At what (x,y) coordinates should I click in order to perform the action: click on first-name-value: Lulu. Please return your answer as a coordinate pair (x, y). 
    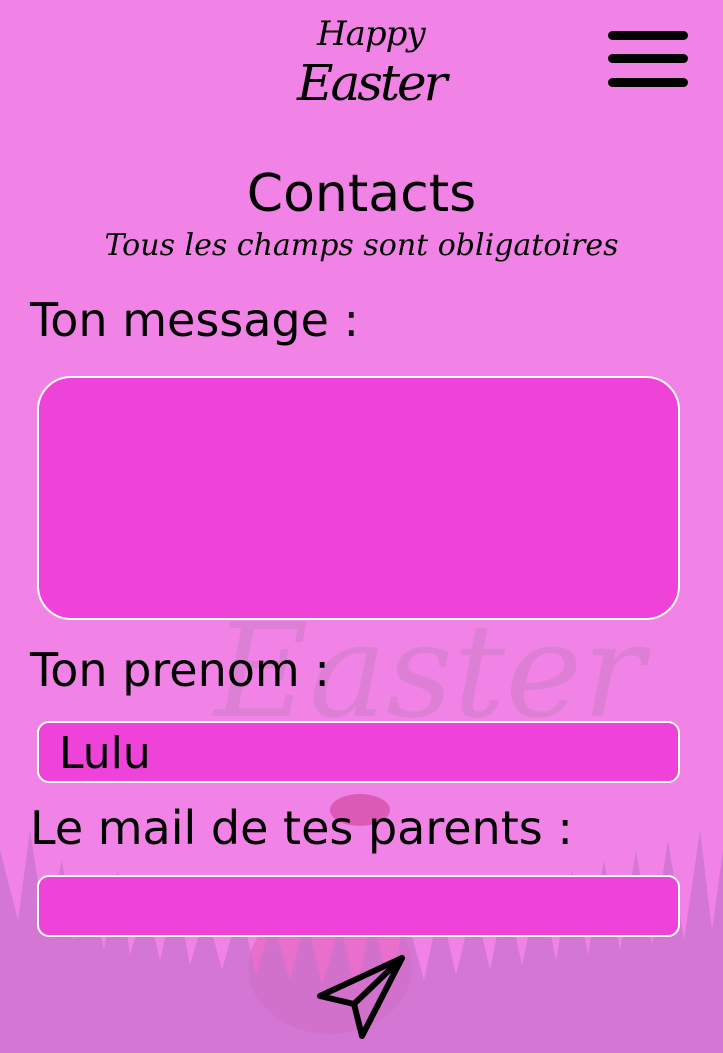
    Looking at the image, I should click on (105, 753).